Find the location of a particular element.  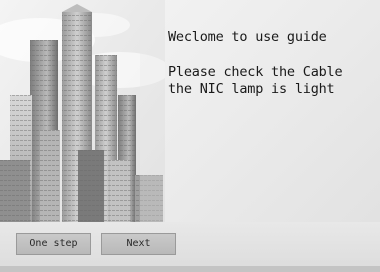

instruction-line-2: the NIC lamp is light is located at coordinates (251, 89).